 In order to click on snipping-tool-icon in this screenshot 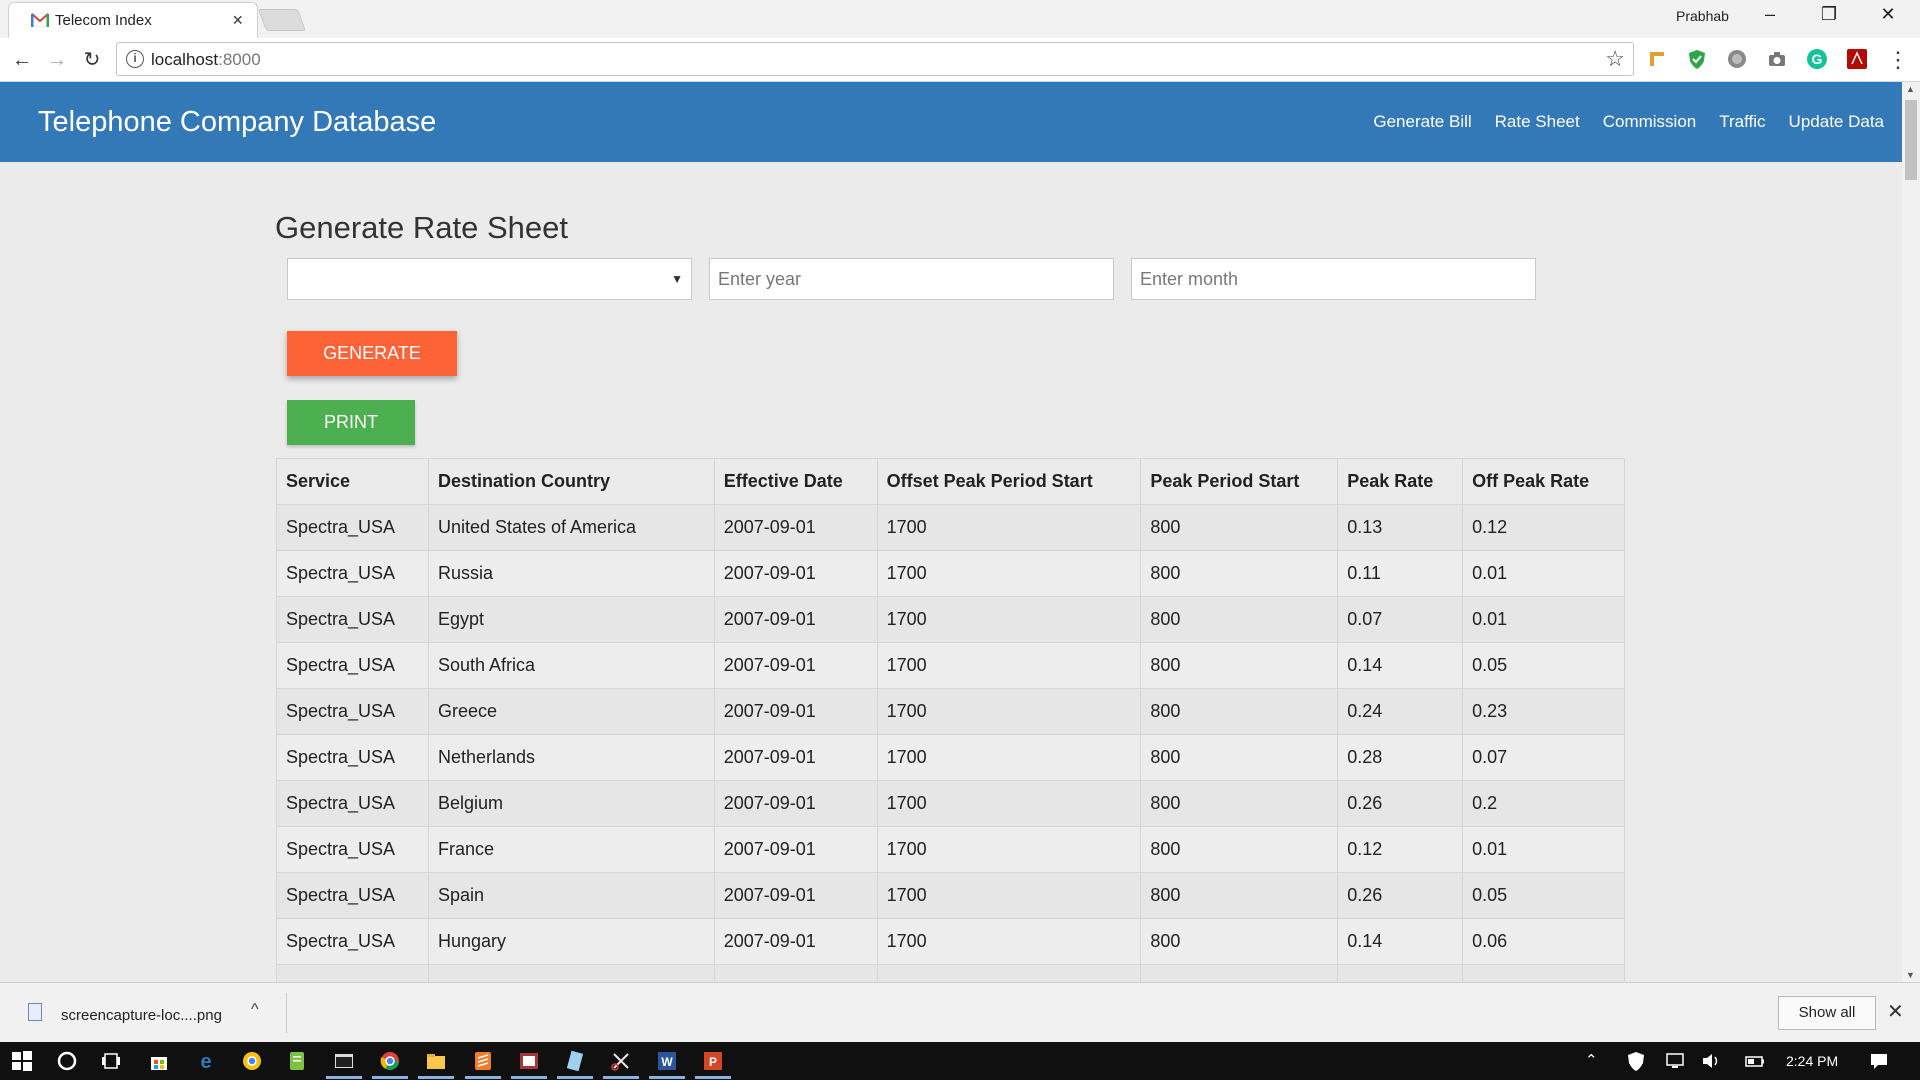, I will do `click(621, 1061)`.